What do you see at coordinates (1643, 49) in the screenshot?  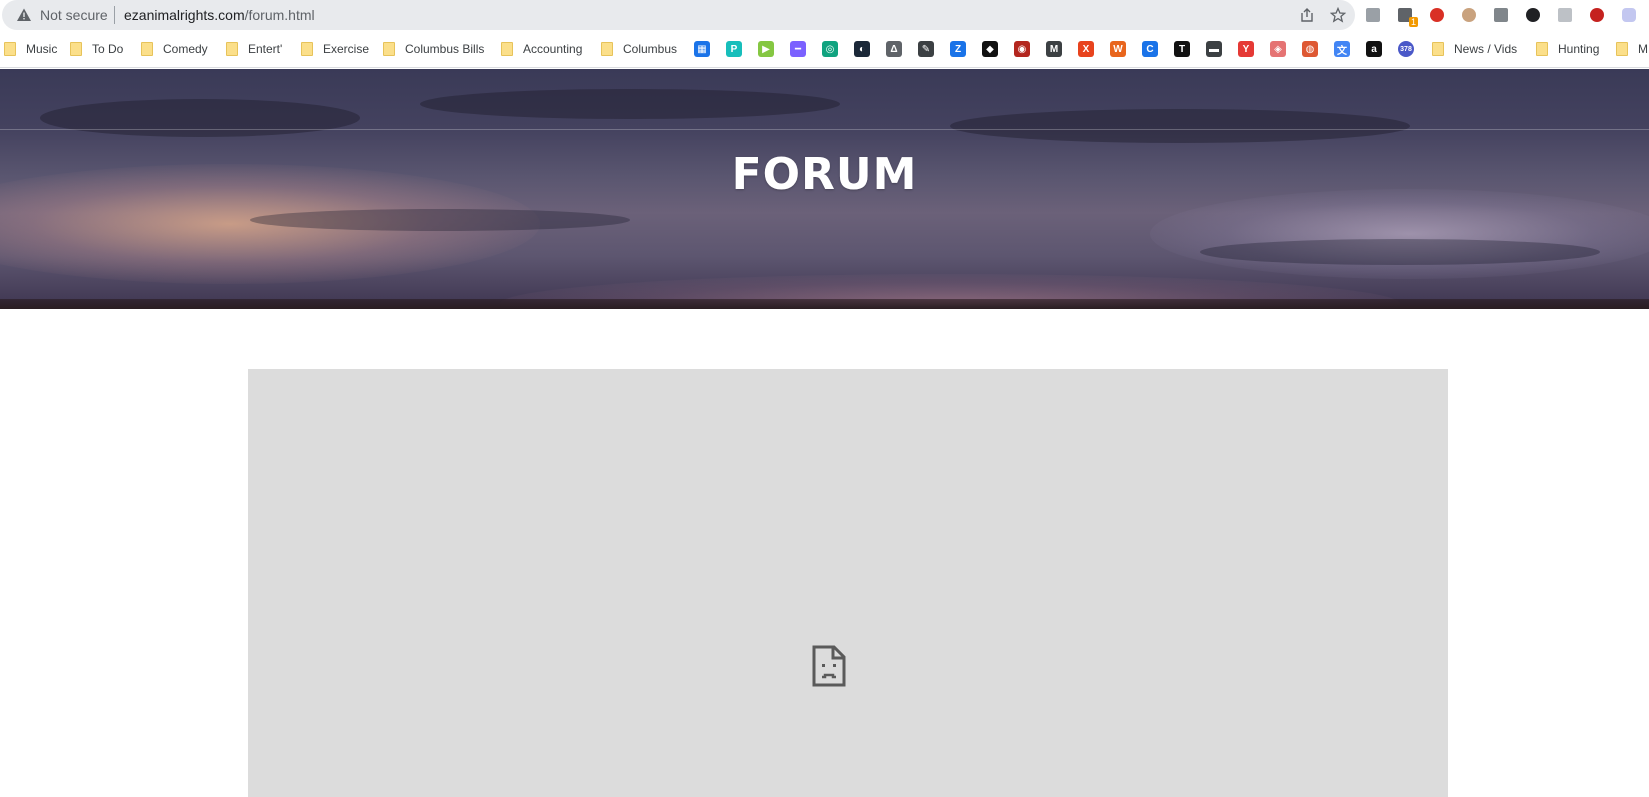 I see `bookmark-label: M` at bounding box center [1643, 49].